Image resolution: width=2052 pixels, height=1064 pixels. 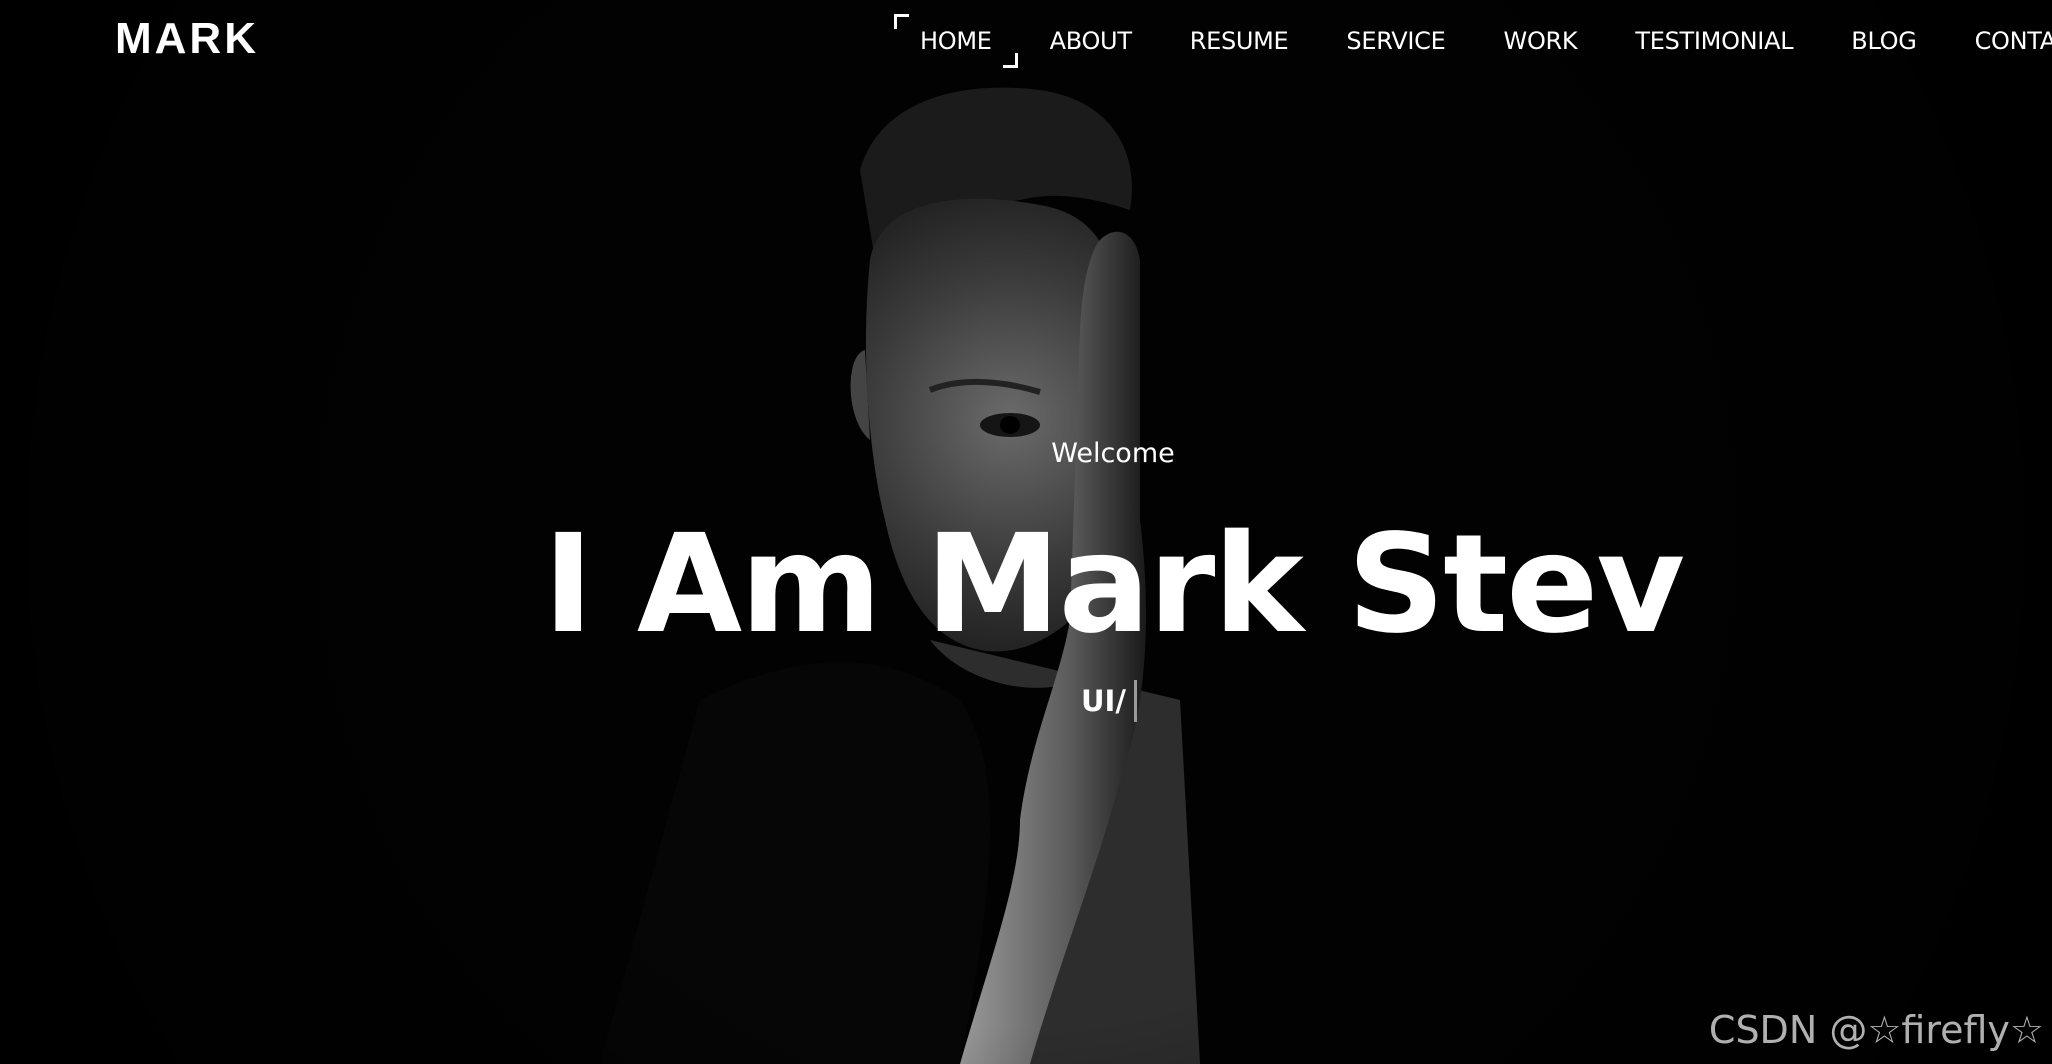 I want to click on hero-typed-subtitle: UI/, so click(x=1109, y=701).